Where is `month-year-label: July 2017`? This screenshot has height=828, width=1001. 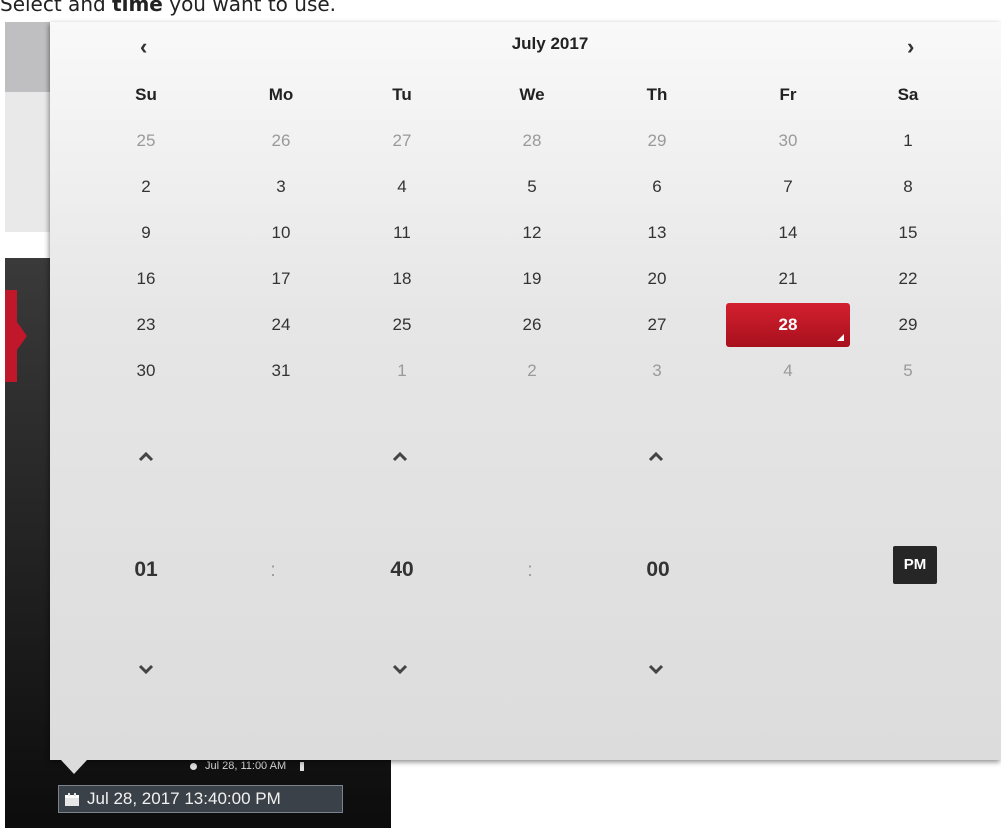 month-year-label: July 2017 is located at coordinates (550, 44).